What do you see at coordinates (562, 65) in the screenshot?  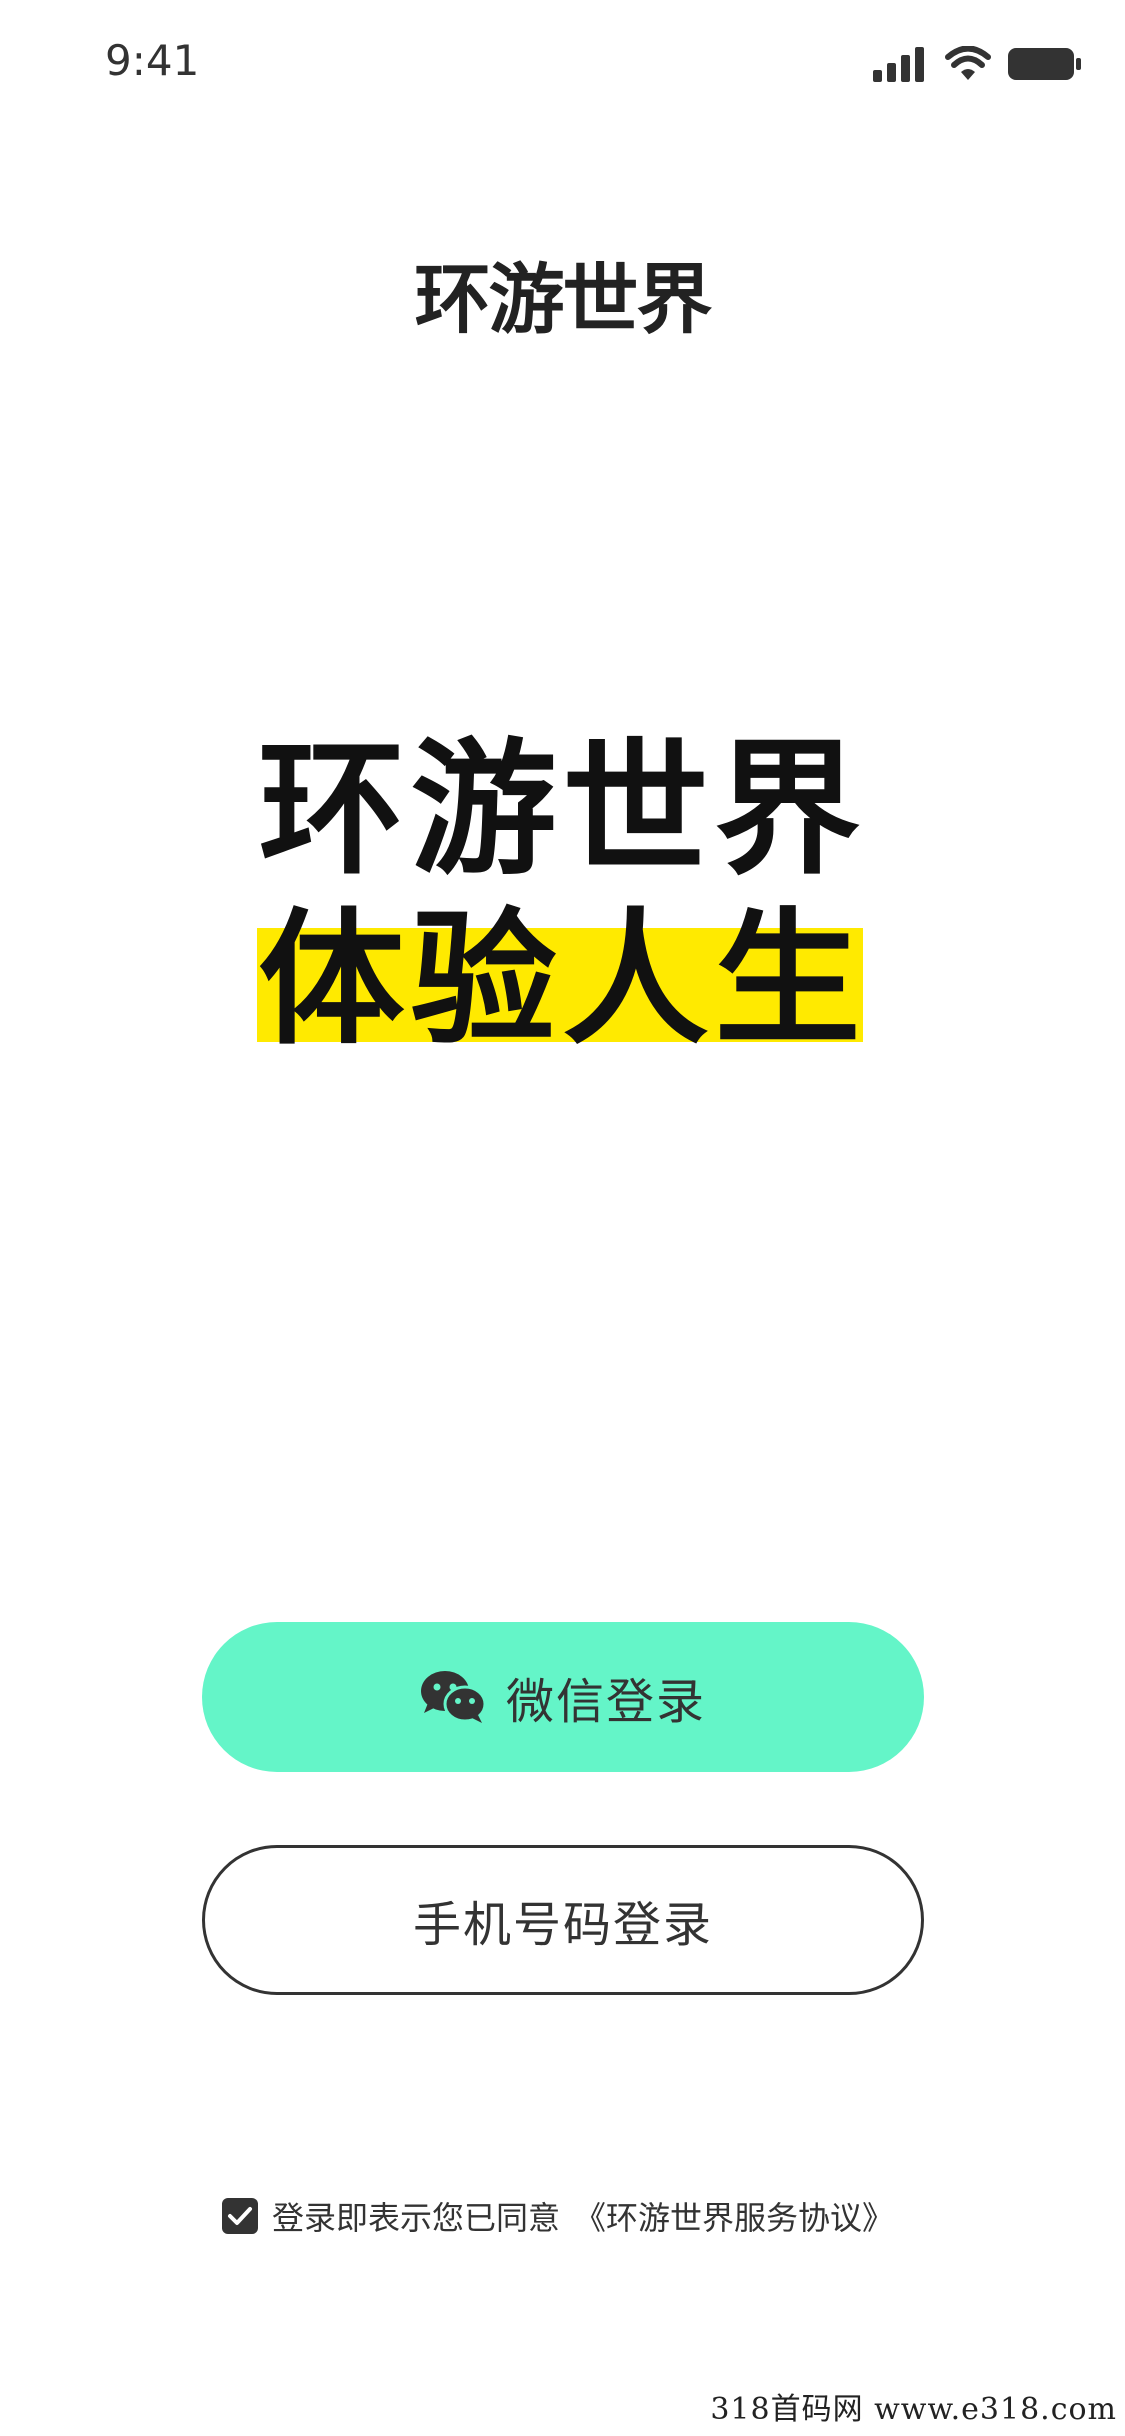 I see `status-bar: 9:41` at bounding box center [562, 65].